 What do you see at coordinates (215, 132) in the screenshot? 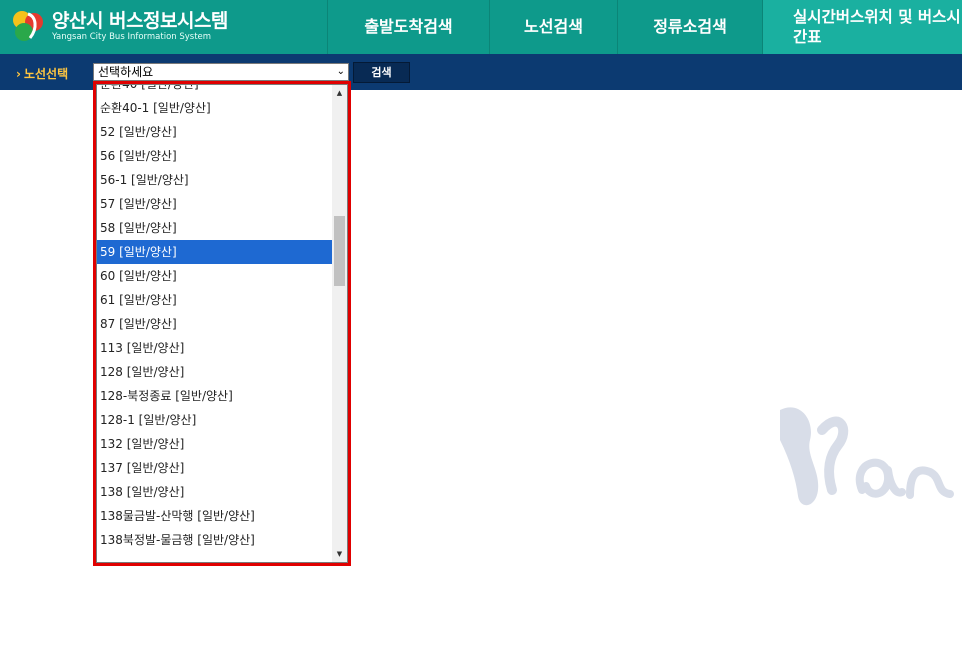
I see `dropdown-option: 52 [일반/양산]` at bounding box center [215, 132].